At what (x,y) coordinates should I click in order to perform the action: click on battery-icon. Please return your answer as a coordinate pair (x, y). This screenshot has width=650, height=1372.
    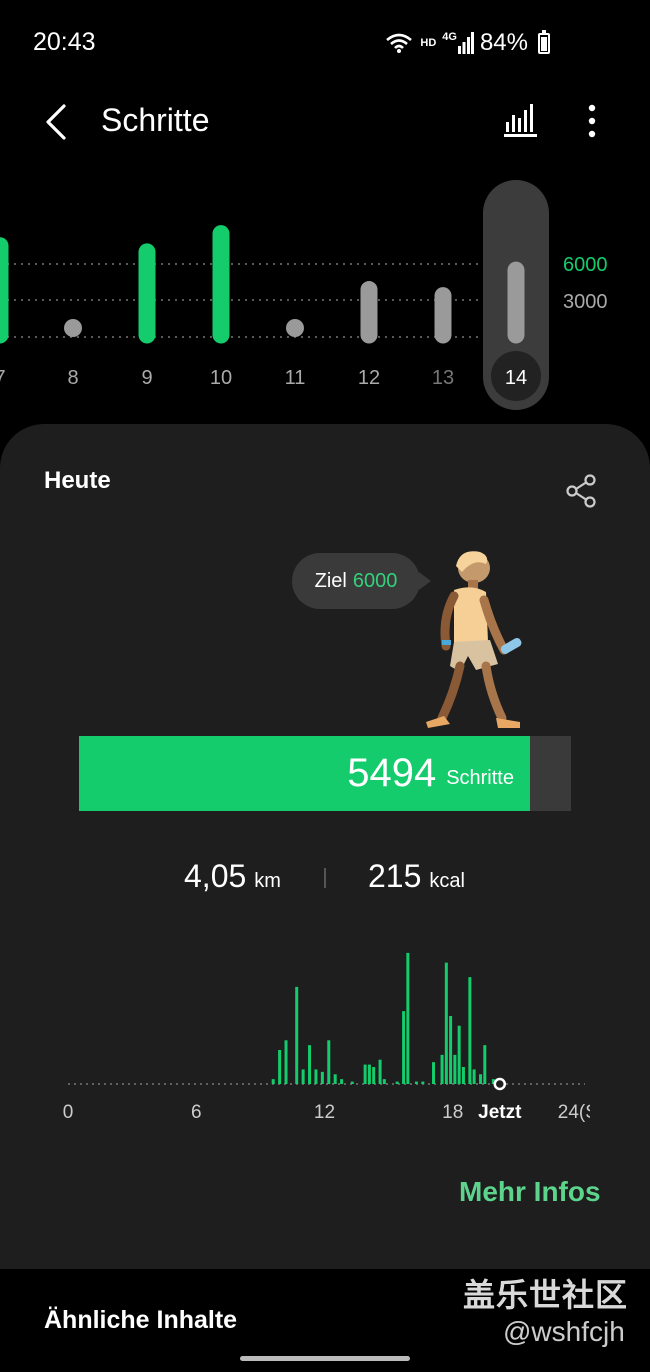
    Looking at the image, I should click on (544, 41).